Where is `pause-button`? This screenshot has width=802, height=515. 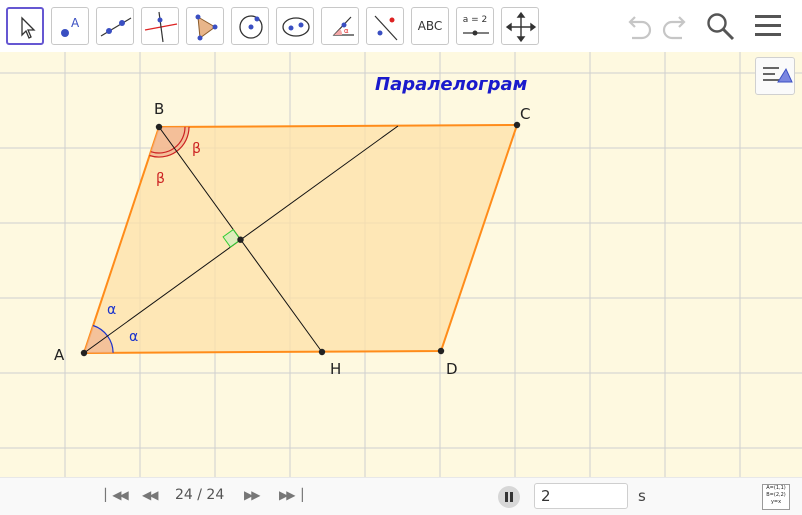
pause-button is located at coordinates (509, 497).